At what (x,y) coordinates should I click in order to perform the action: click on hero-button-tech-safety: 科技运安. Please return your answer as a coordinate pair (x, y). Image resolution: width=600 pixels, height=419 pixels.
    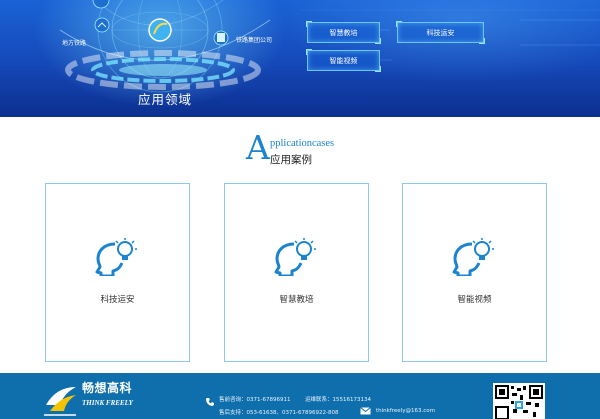
    Looking at the image, I should click on (440, 32).